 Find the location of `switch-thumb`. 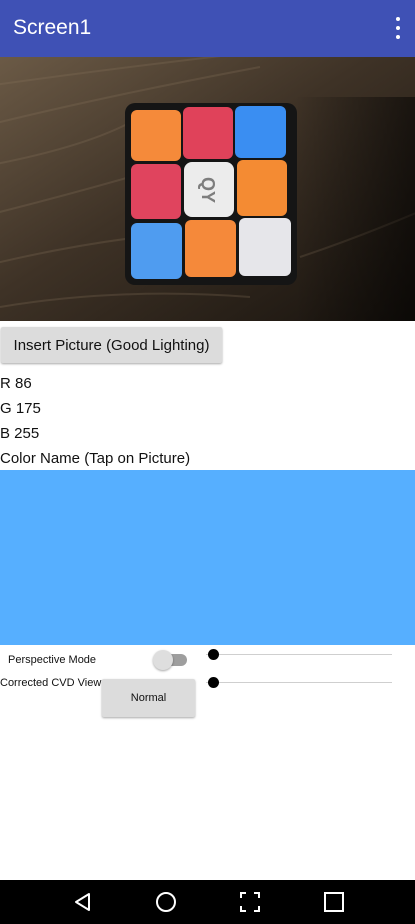

switch-thumb is located at coordinates (163, 660).